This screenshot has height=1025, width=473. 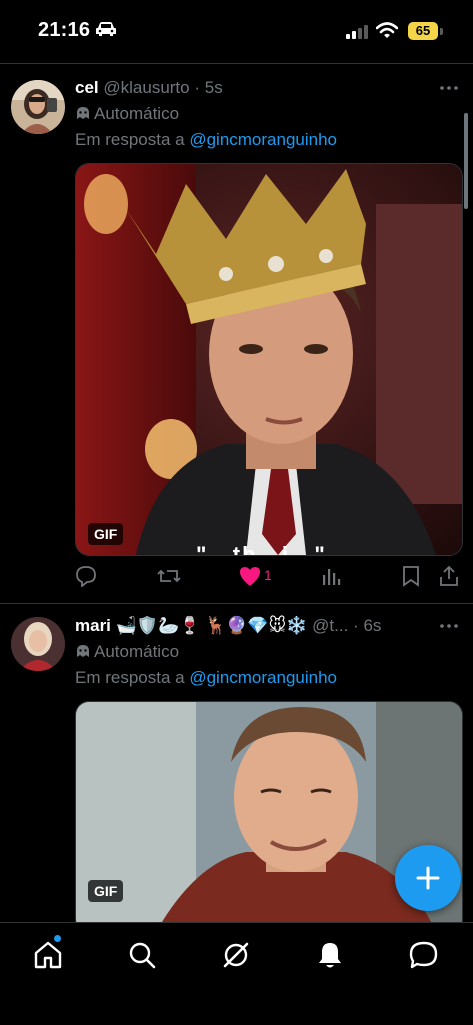 What do you see at coordinates (466, 161) in the screenshot?
I see `scrollbar` at bounding box center [466, 161].